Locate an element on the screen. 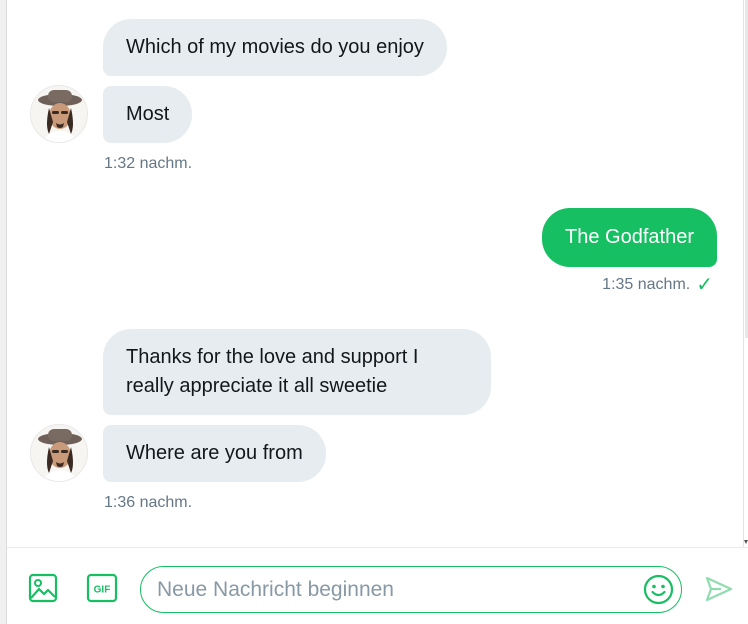 The height and width of the screenshot is (624, 748). message-text: Most is located at coordinates (148, 114).